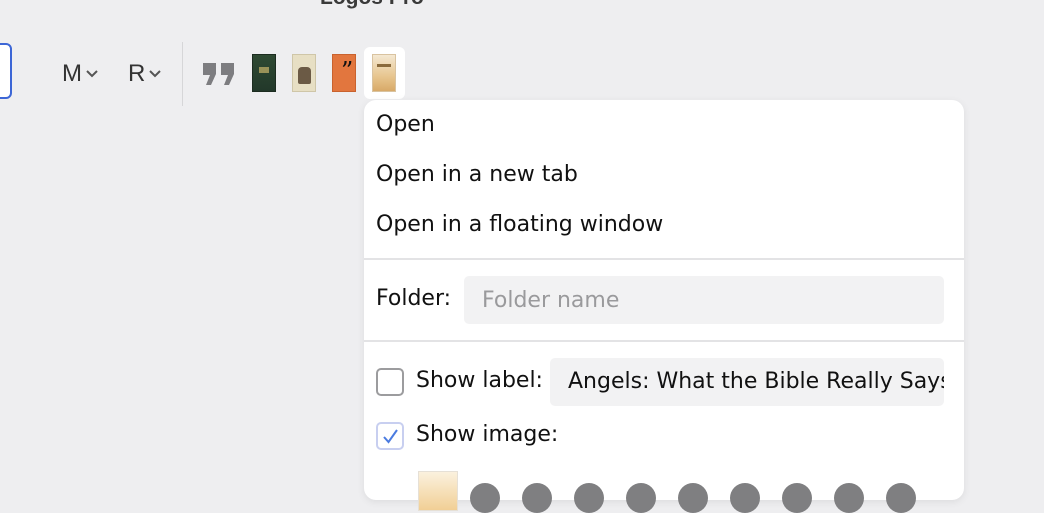 This screenshot has height=513, width=1044. What do you see at coordinates (747, 382) in the screenshot?
I see `label-text-input: Angels: What the Bible Really Says` at bounding box center [747, 382].